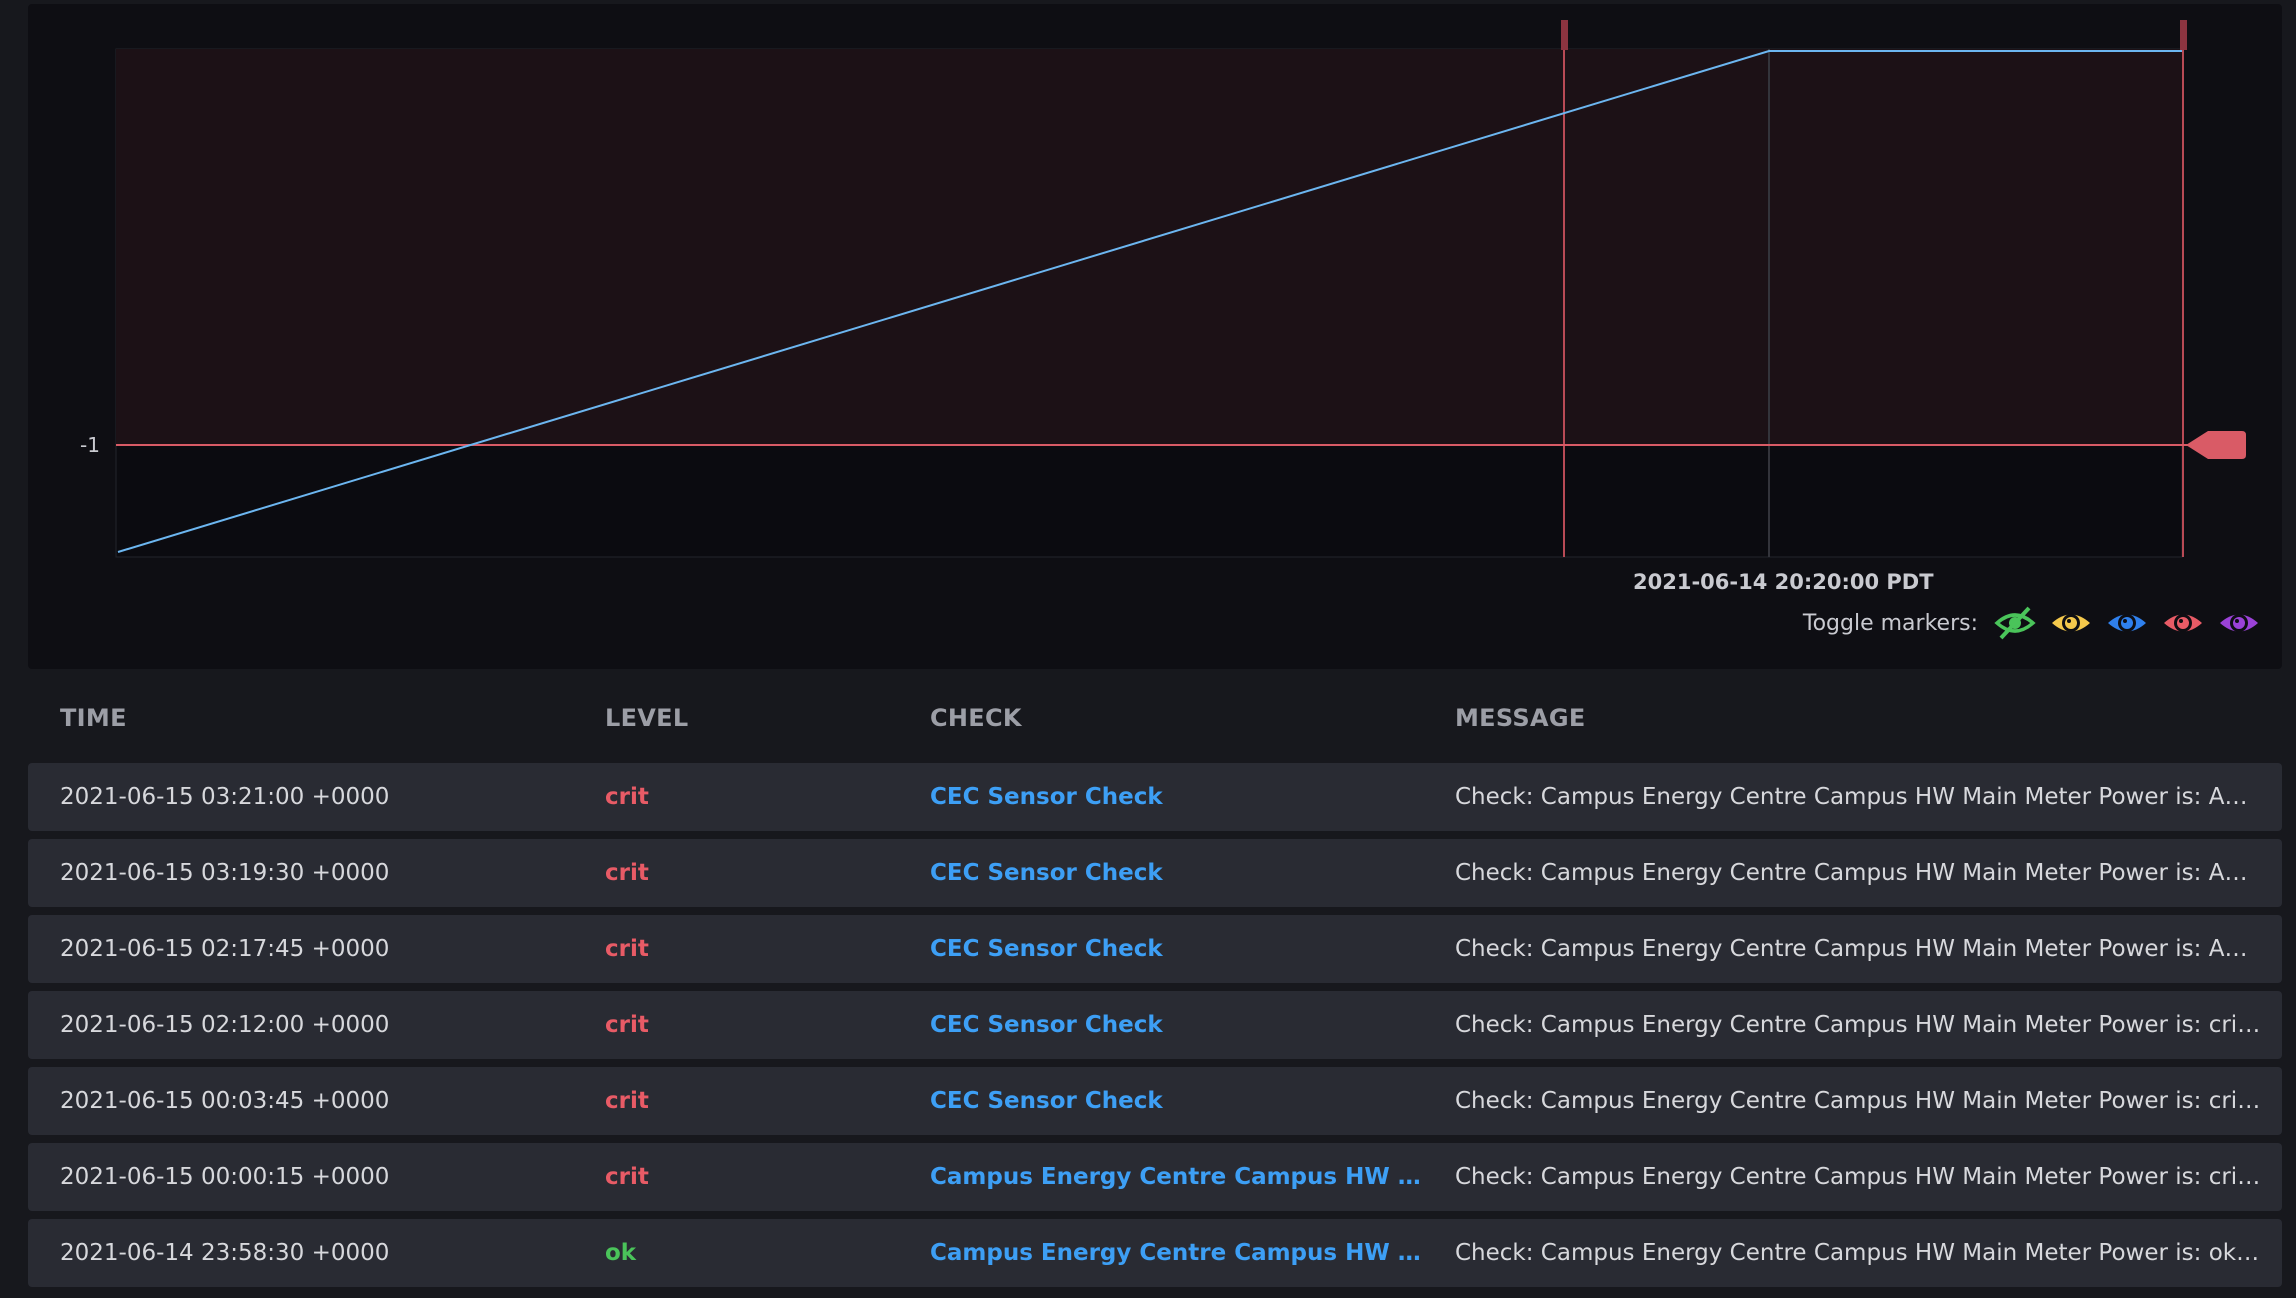 The height and width of the screenshot is (1298, 2296). Describe the element at coordinates (90, 445) in the screenshot. I see `y-axis-tick: -1` at that location.